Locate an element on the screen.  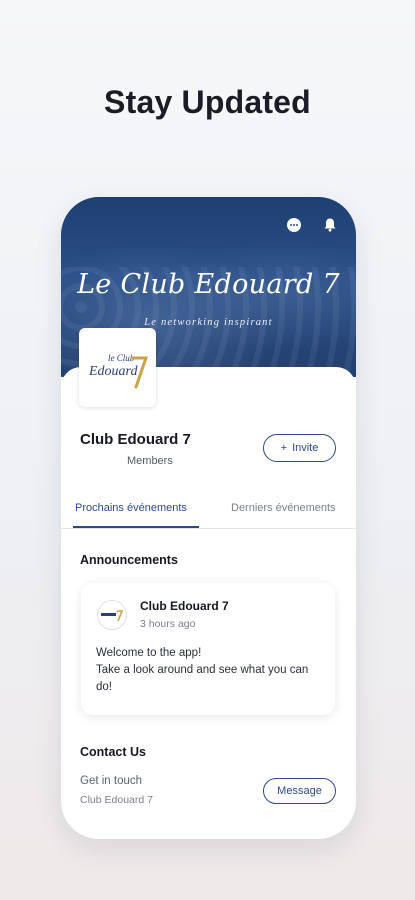
page-headline: Stay Updated is located at coordinates (207, 102).